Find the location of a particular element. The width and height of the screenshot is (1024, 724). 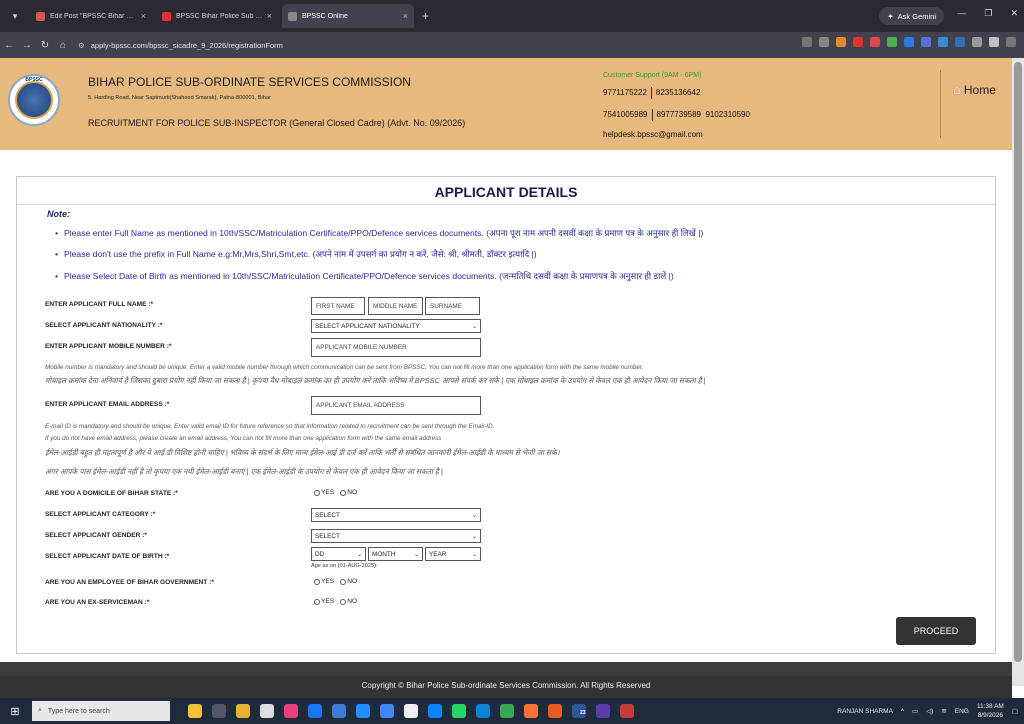

phone-number: 9102310590 is located at coordinates (727, 115).